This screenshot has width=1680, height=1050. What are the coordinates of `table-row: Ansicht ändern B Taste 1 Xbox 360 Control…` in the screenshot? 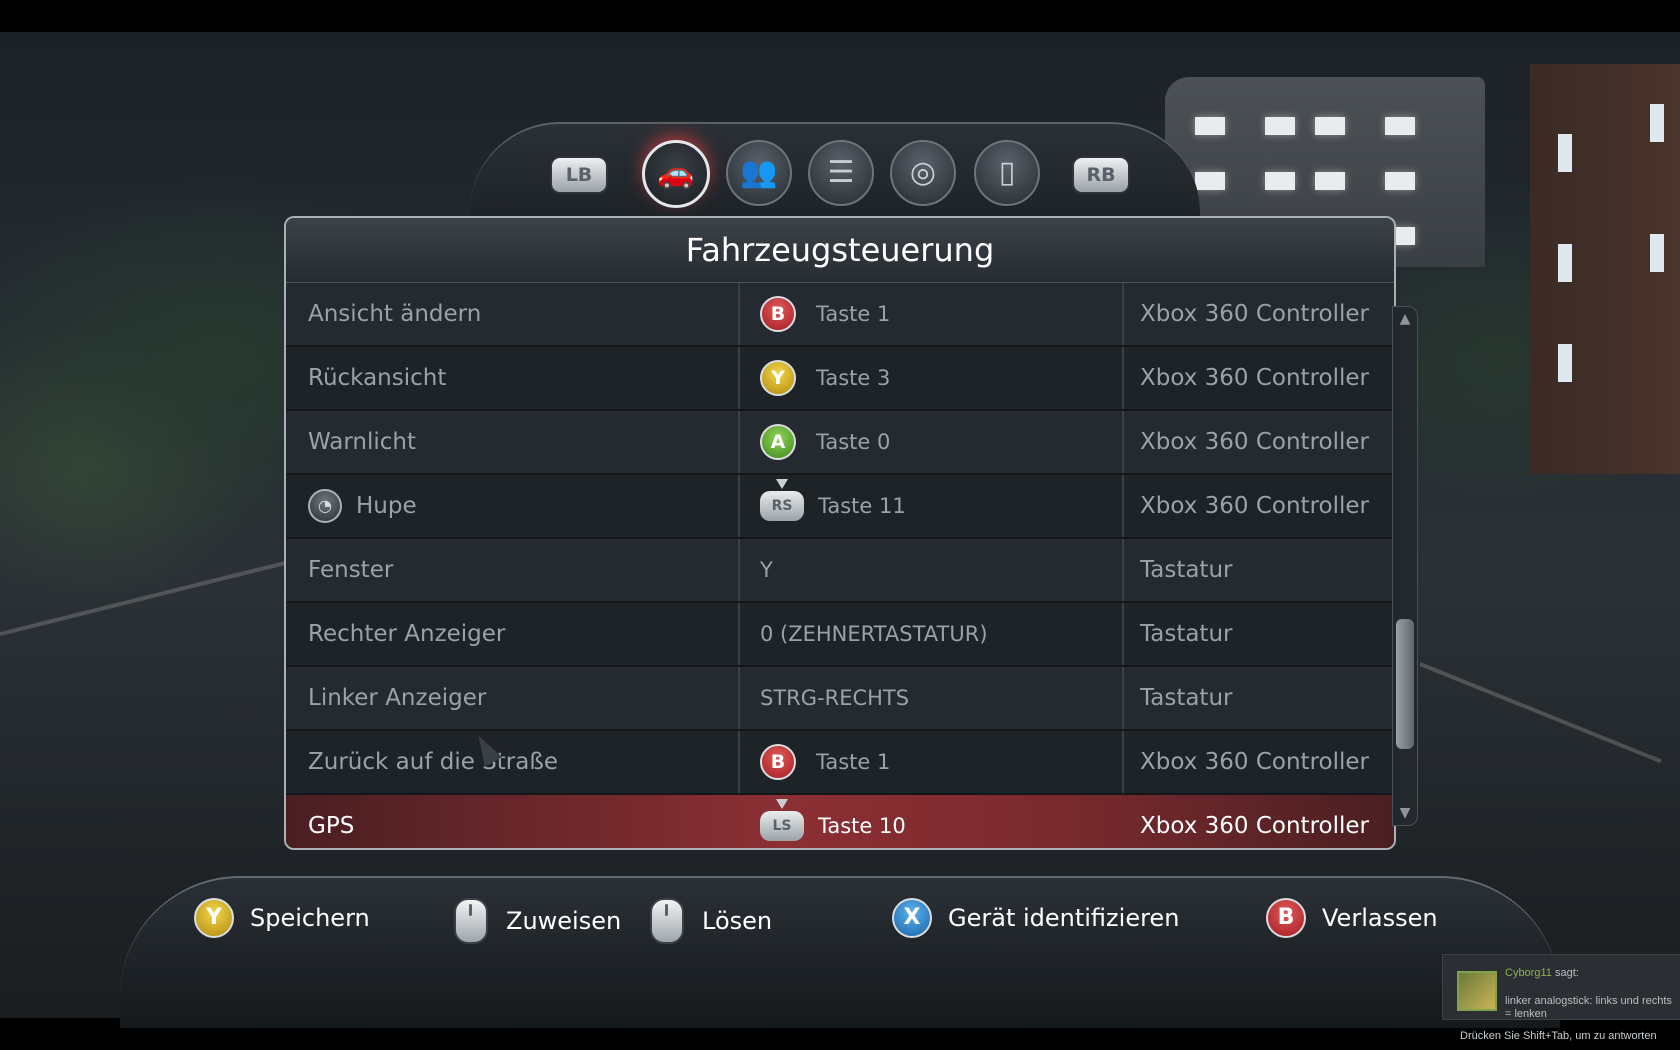 It's located at (840, 315).